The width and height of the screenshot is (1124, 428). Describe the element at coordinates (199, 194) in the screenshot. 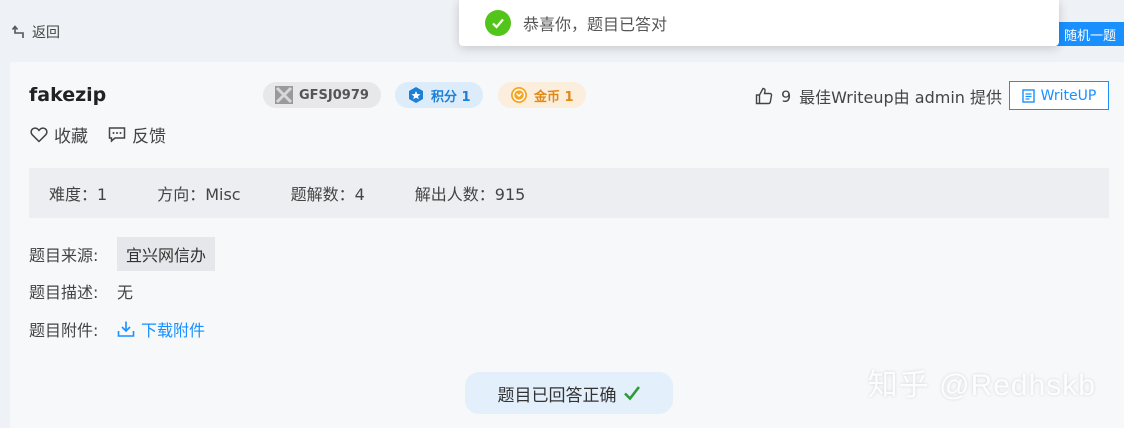

I see `direction-stat: 方向：Misc` at that location.